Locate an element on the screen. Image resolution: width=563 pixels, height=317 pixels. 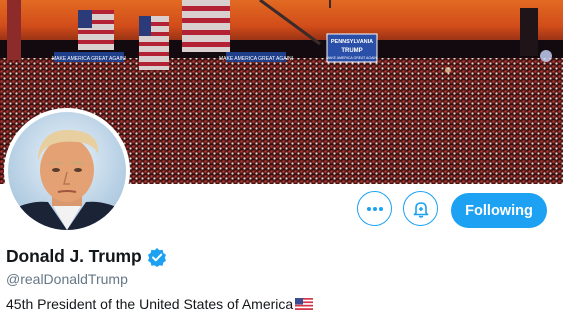
more-options-icon is located at coordinates (374, 208).